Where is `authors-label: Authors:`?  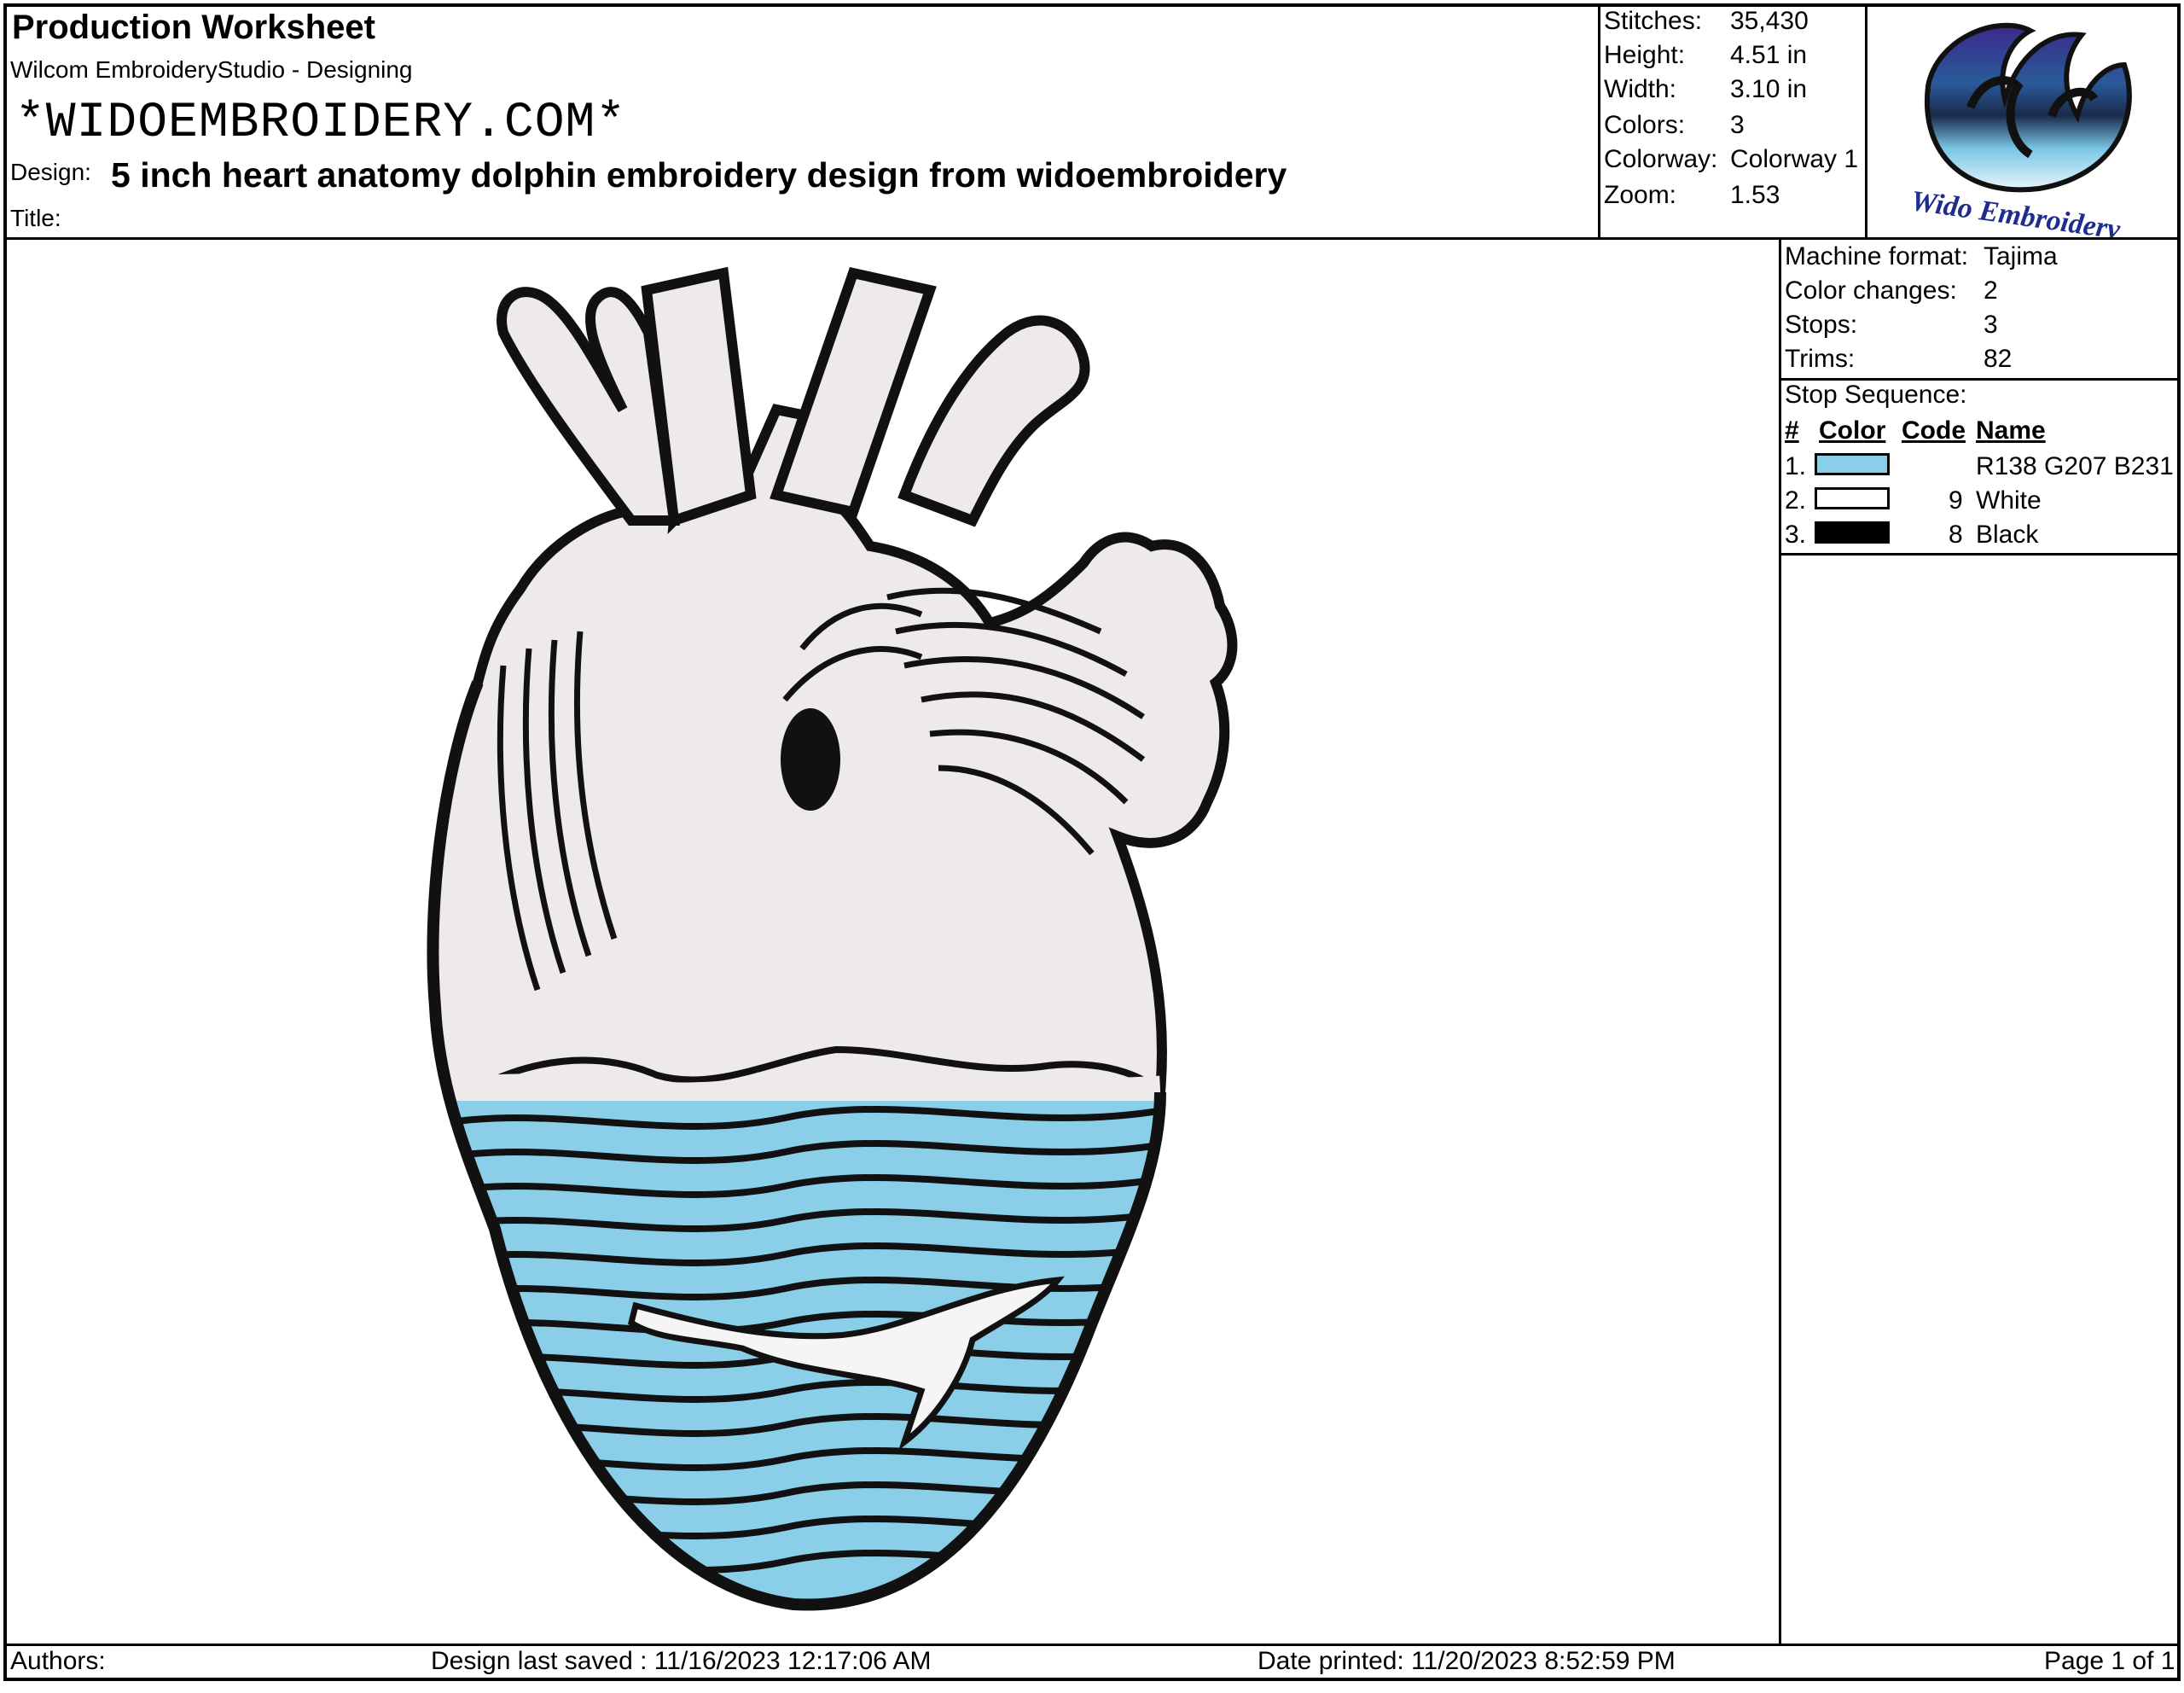 authors-label: Authors: is located at coordinates (58, 1661).